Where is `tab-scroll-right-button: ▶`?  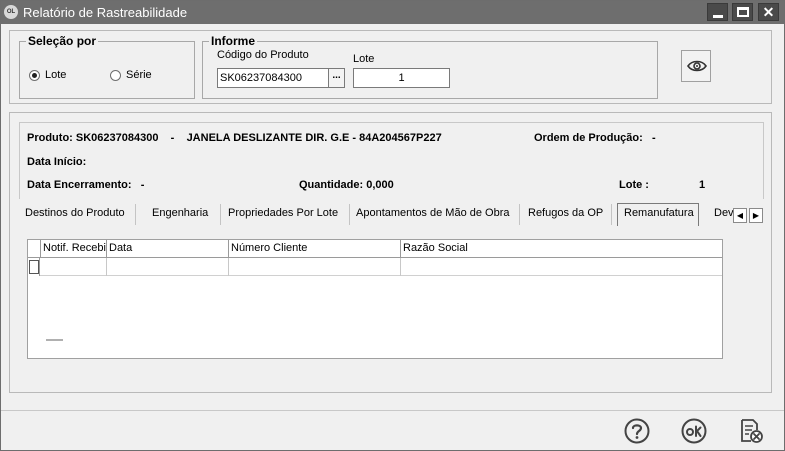 tab-scroll-right-button: ▶ is located at coordinates (756, 215).